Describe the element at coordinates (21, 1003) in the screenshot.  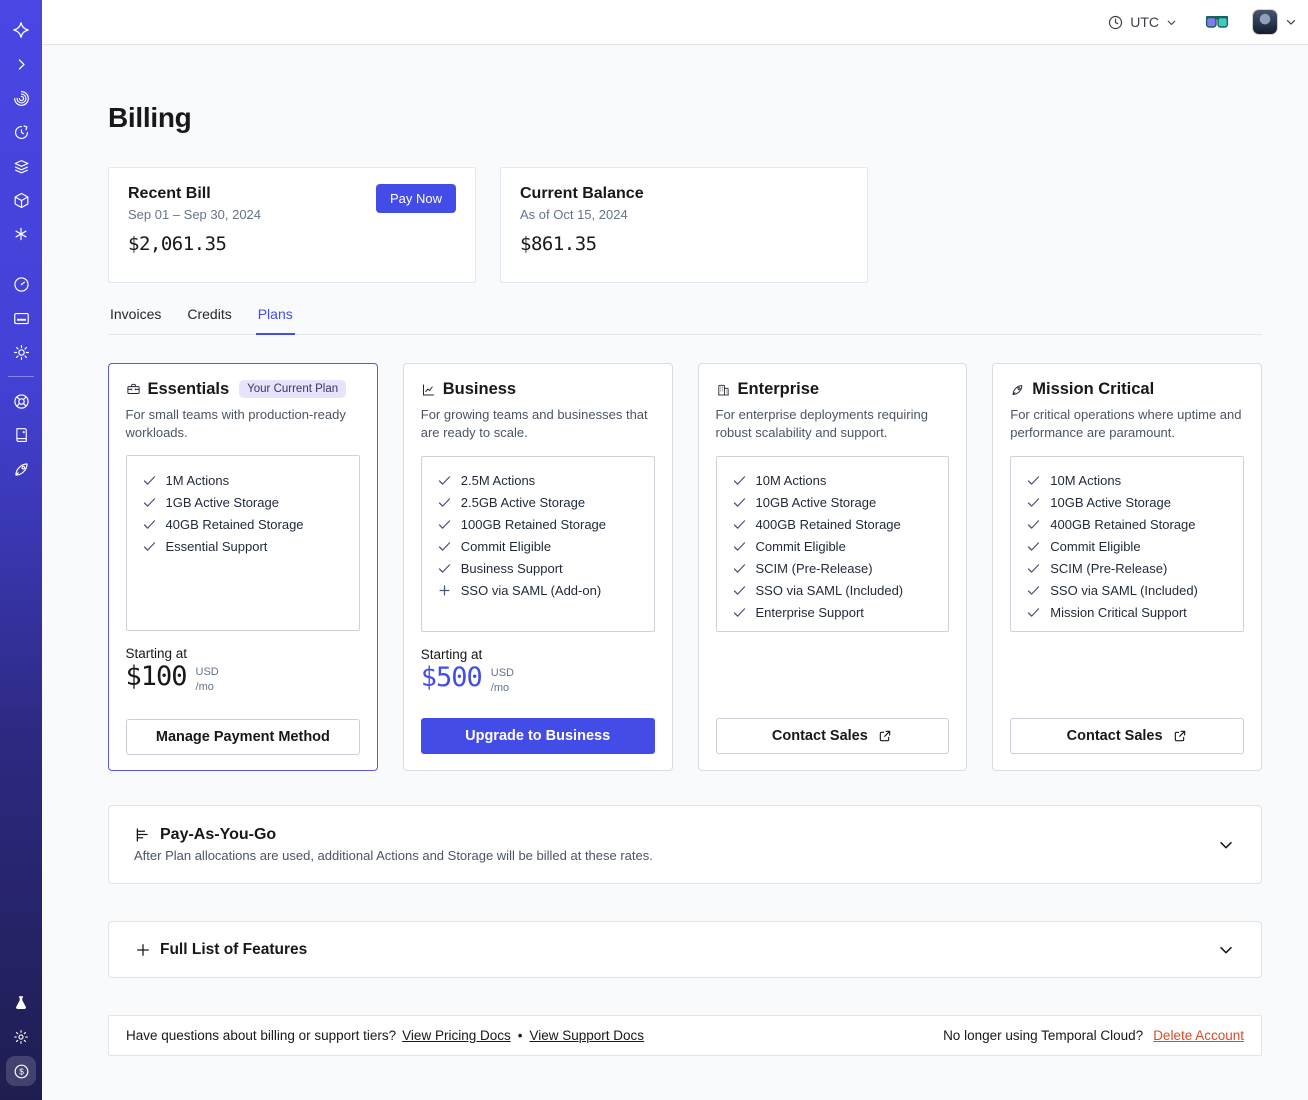
I see `flask-icon` at that location.